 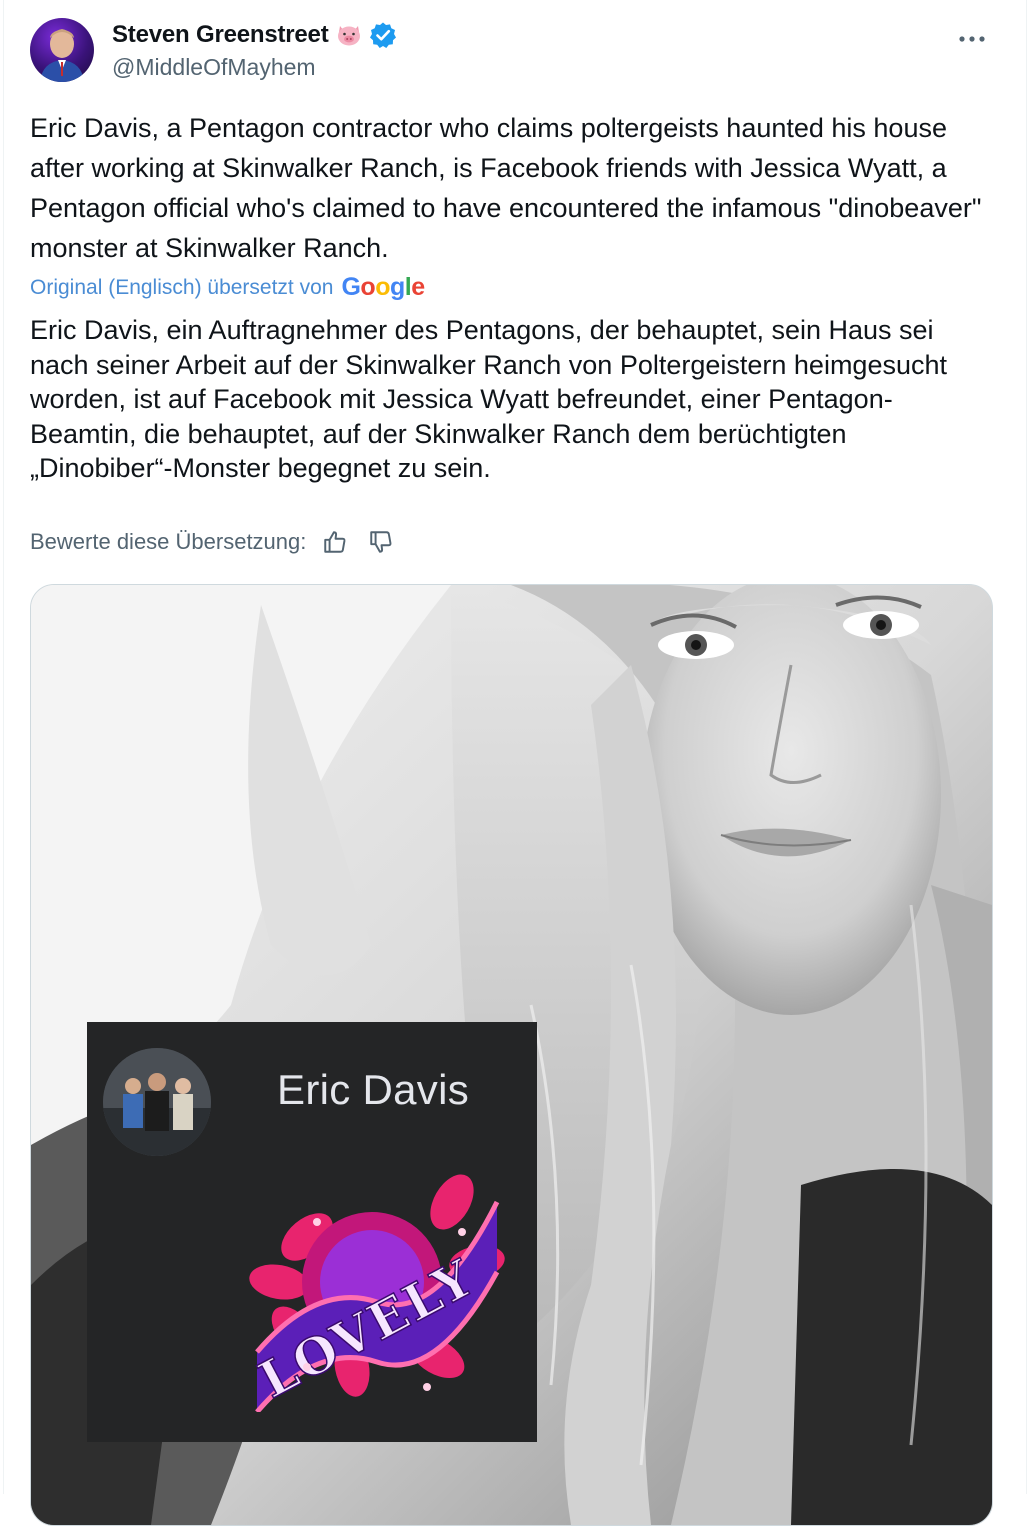 I want to click on lovely-sticker: LOVELY, so click(x=377, y=1288).